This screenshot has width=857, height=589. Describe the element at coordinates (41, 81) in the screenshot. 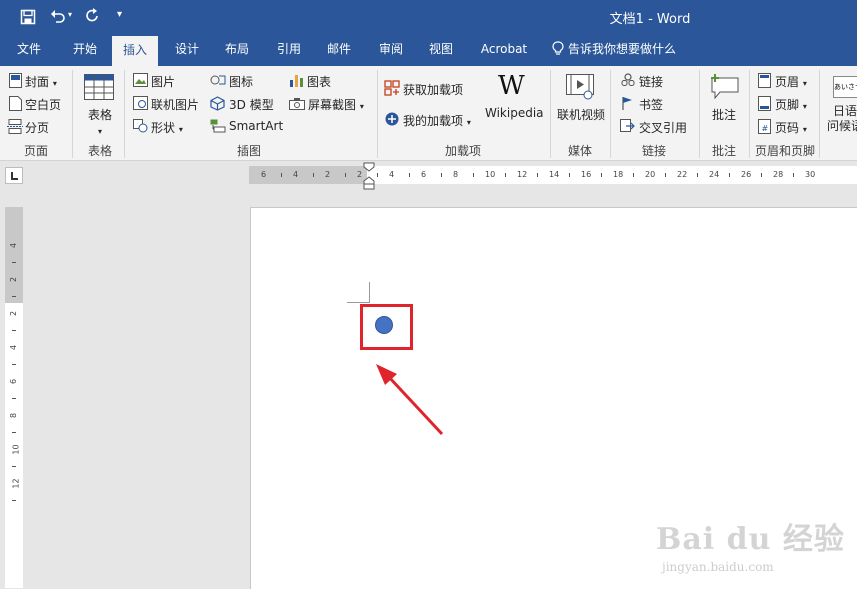

I see `cover-page-button: 封面 ▾` at that location.